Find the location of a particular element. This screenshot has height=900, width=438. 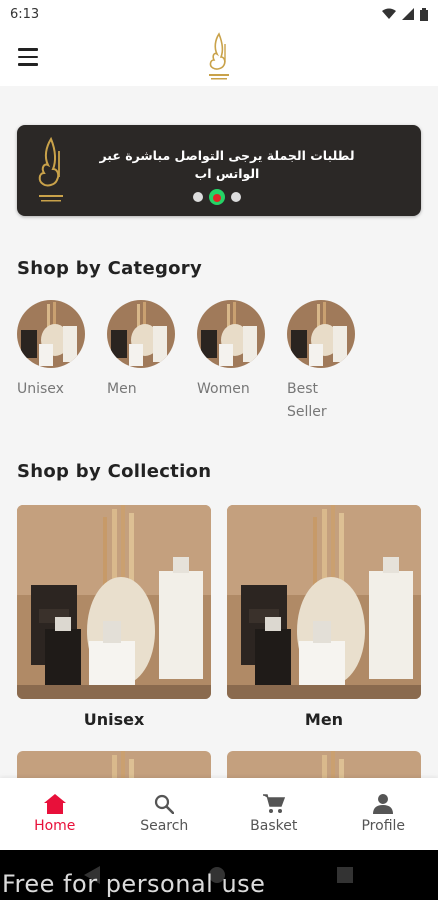

bottom-navigation: Home Search Basket Profile is located at coordinates (219, 814).